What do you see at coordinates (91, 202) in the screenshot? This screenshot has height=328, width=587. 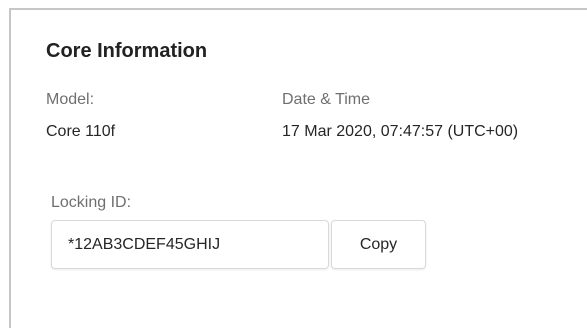 I see `locking-id-label: Locking ID:` at bounding box center [91, 202].